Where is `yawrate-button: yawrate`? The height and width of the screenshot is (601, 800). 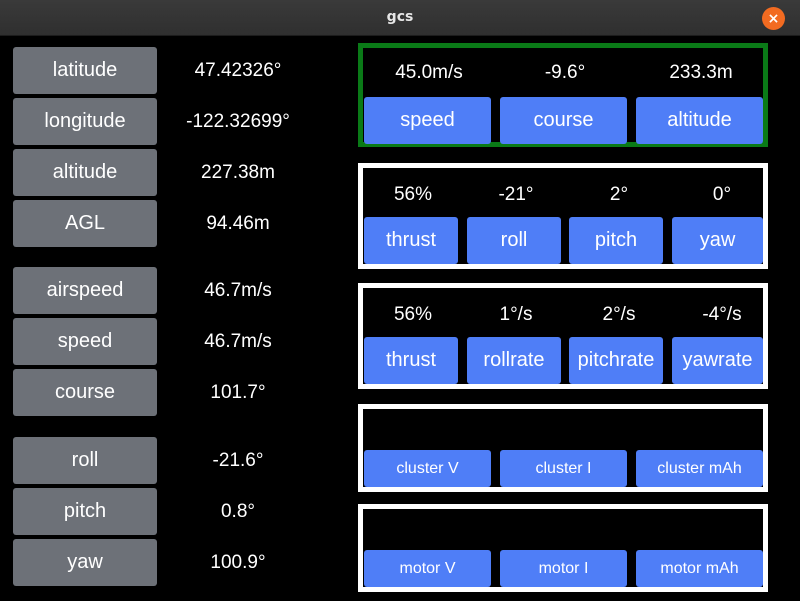 yawrate-button: yawrate is located at coordinates (717, 360).